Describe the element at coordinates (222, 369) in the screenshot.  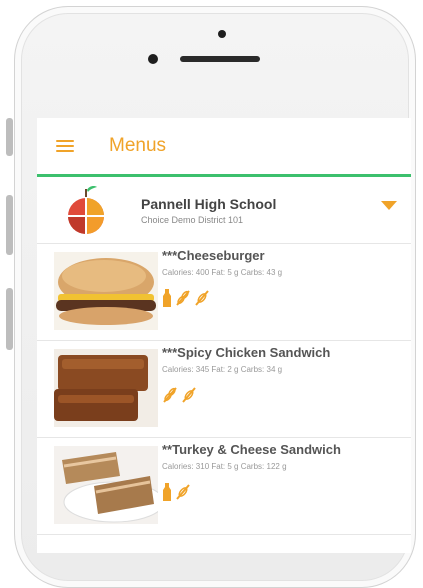
I see `menu-item-nutrition: Calories: 345 Fat: 2 g Carbs: 34 g` at that location.